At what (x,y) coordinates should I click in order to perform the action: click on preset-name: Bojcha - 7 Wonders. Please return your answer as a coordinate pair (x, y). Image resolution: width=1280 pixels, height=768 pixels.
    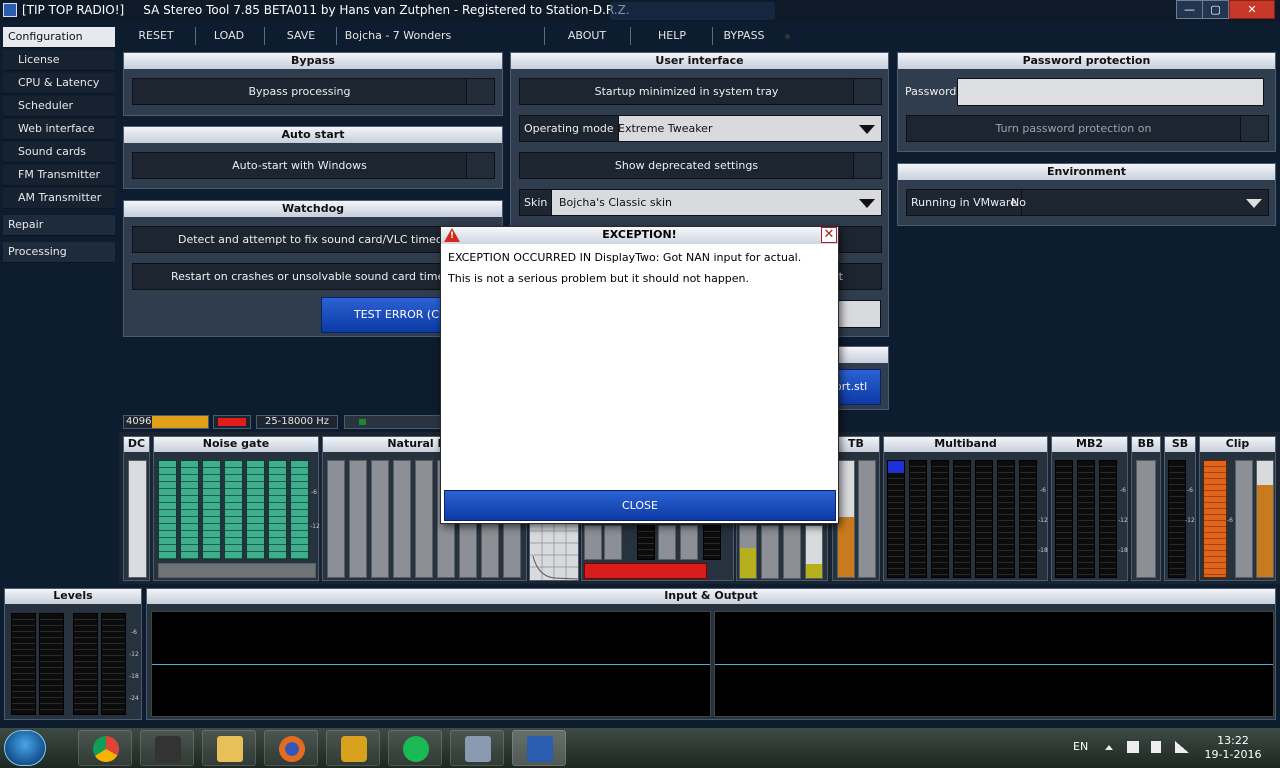
    Looking at the image, I should click on (398, 36).